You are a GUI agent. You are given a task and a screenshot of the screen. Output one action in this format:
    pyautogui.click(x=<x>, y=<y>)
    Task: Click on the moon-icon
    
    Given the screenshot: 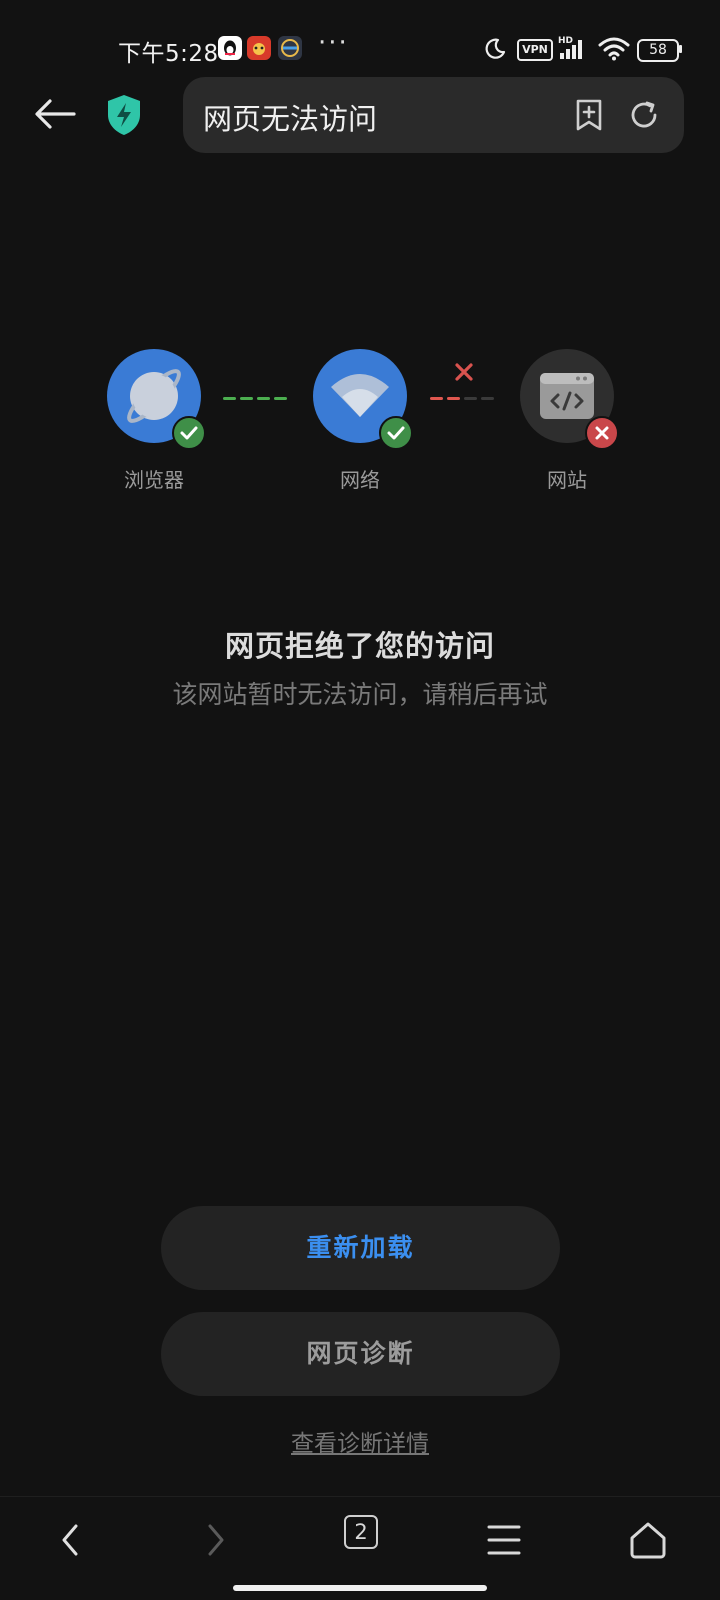 What is the action you would take?
    pyautogui.click(x=495, y=49)
    